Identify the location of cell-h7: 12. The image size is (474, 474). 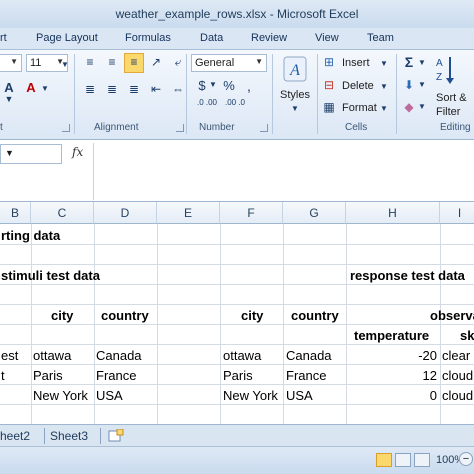
(391, 375).